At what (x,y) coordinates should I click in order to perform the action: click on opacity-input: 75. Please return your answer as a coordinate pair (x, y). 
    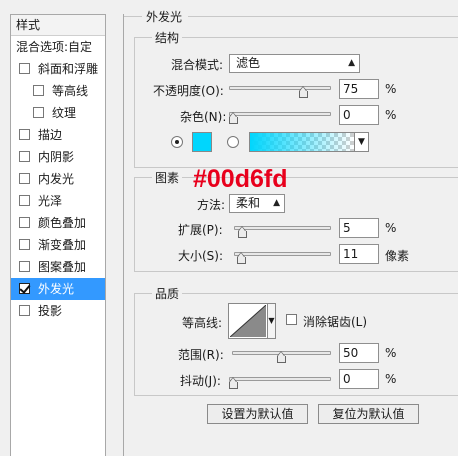
    Looking at the image, I should click on (359, 89).